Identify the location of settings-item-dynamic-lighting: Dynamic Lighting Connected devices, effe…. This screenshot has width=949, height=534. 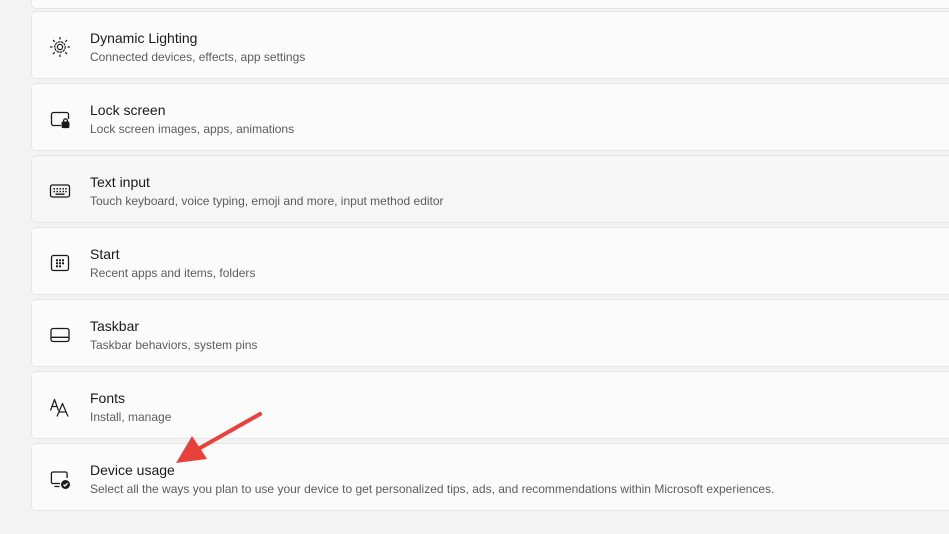
(490, 45).